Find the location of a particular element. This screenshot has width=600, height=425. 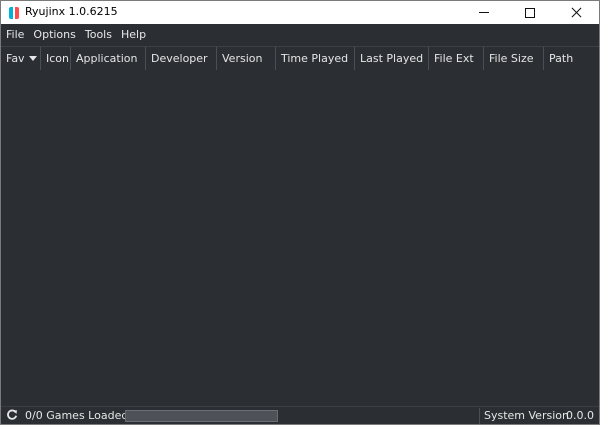

column-label: File Size is located at coordinates (511, 58).